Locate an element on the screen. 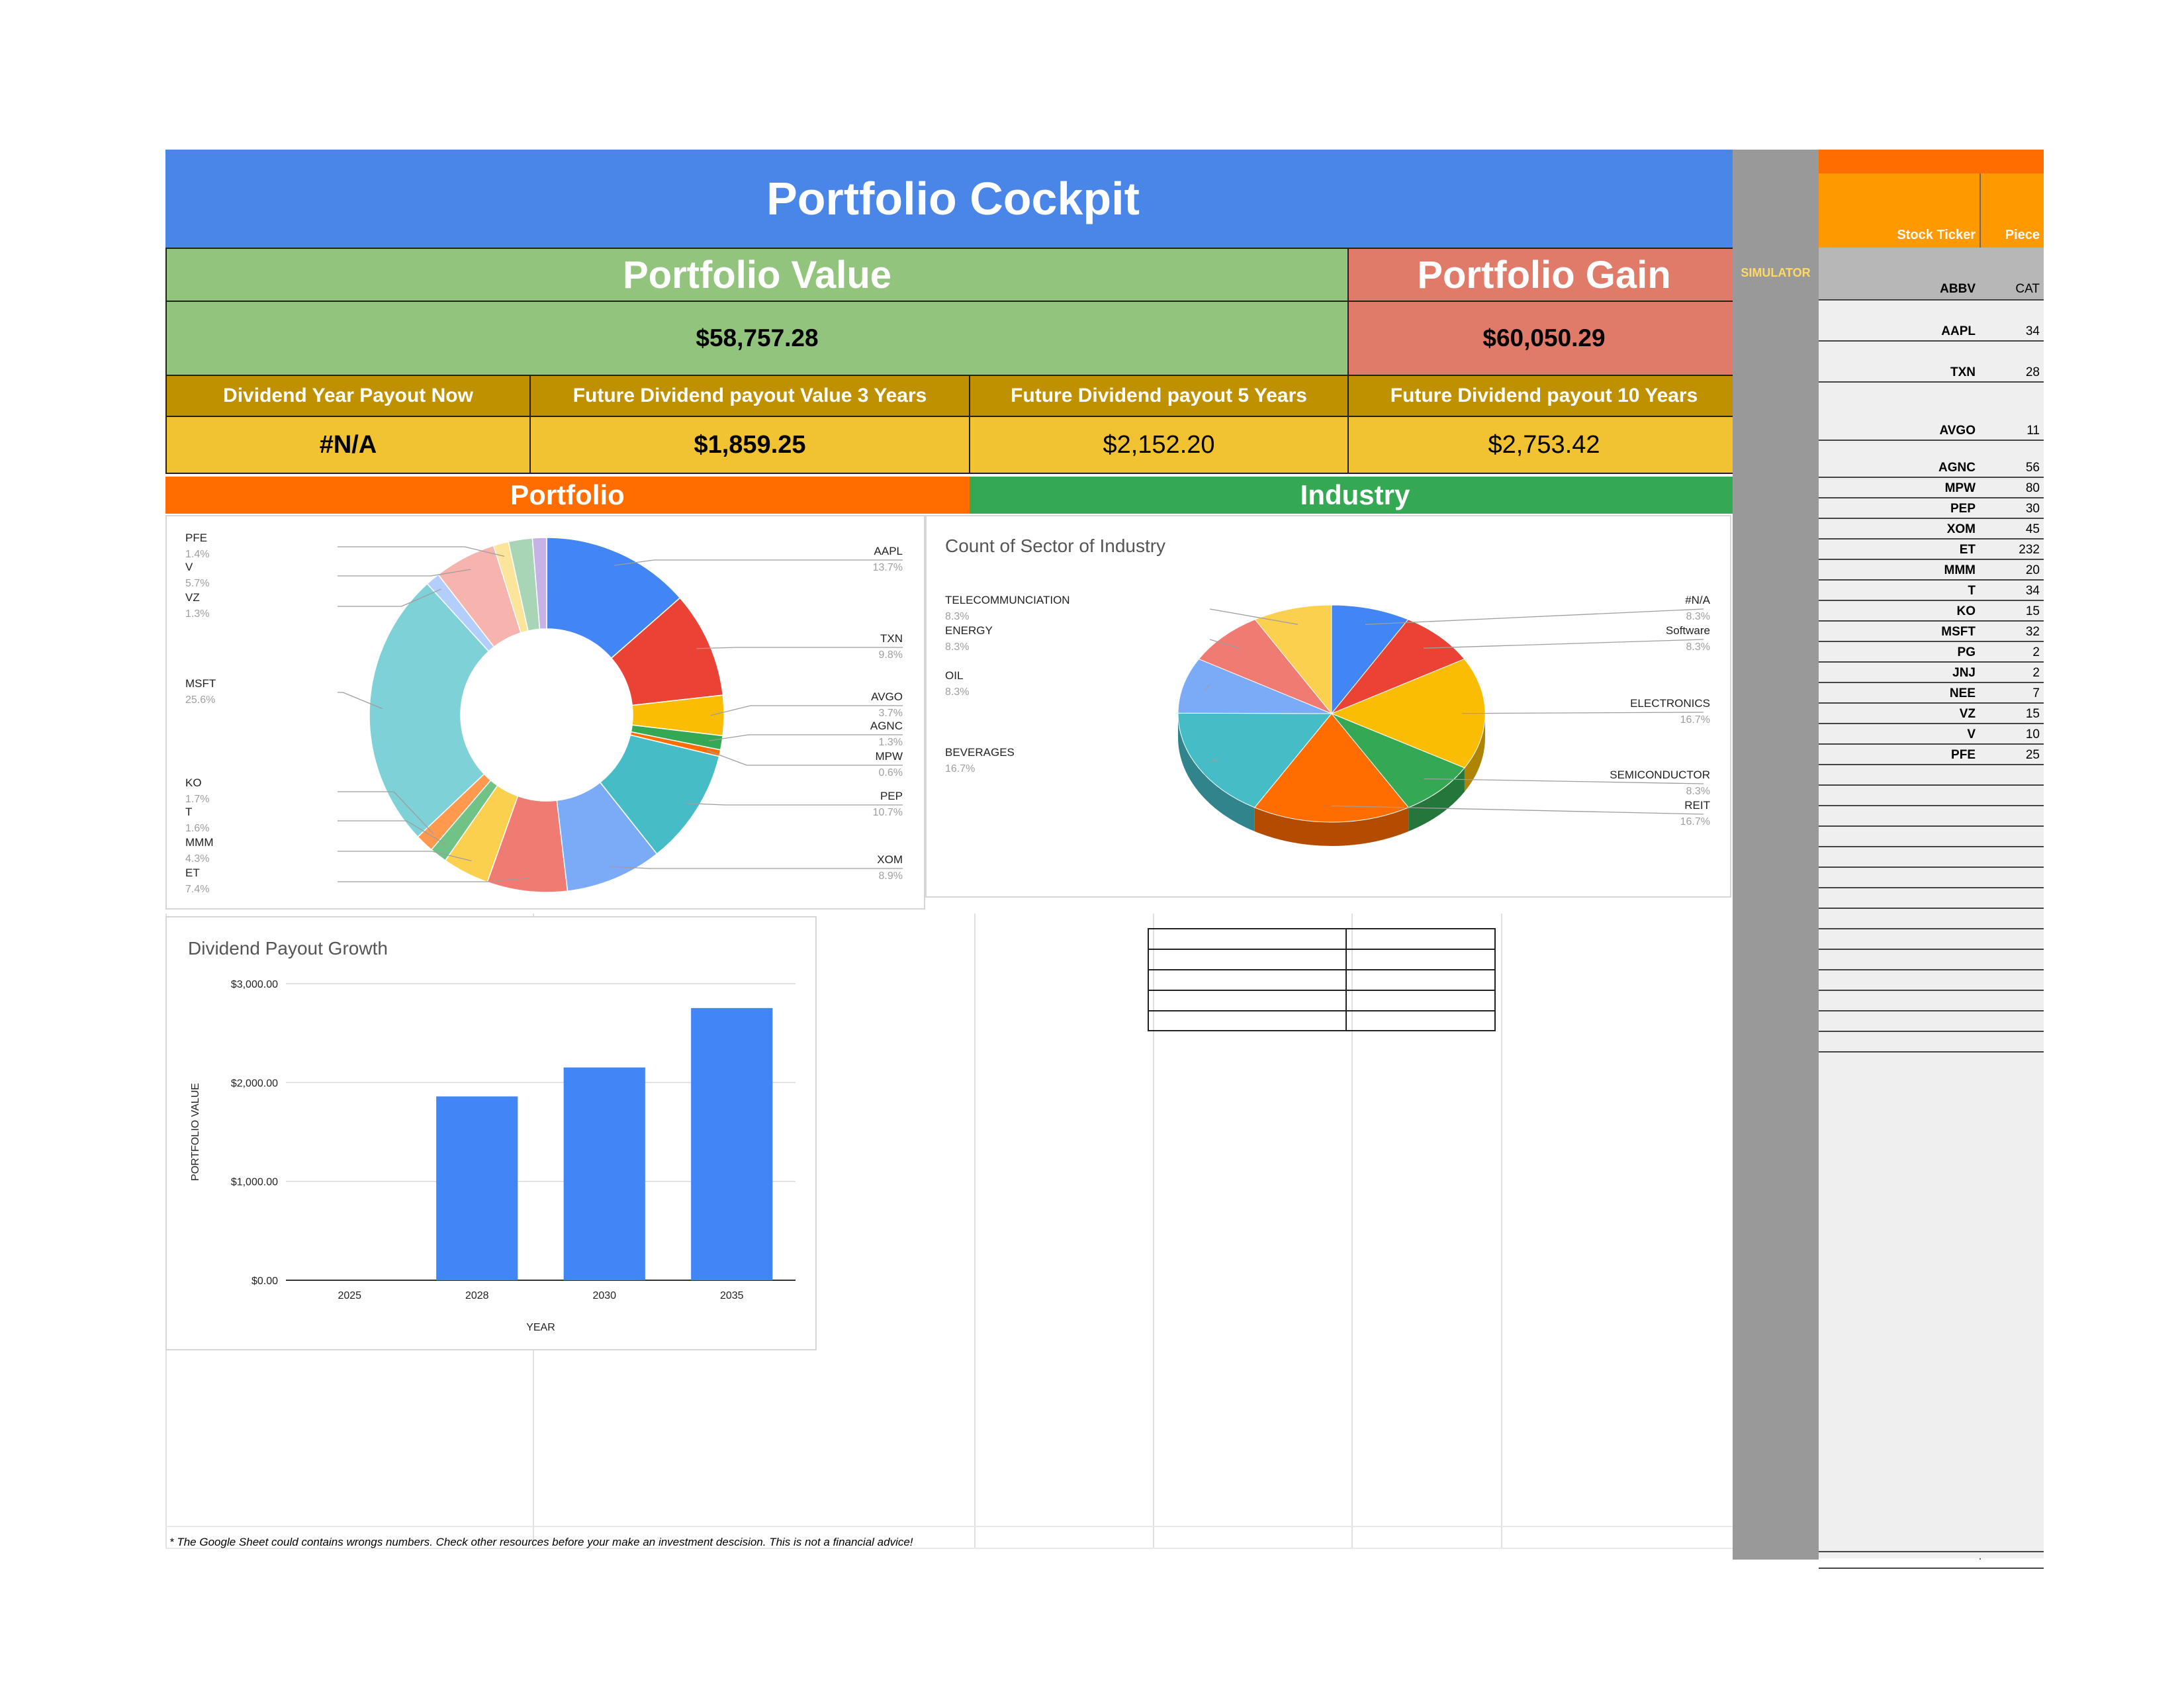 This screenshot has width=2184, height=1688. sim-piece: 10 is located at coordinates (2013, 734).